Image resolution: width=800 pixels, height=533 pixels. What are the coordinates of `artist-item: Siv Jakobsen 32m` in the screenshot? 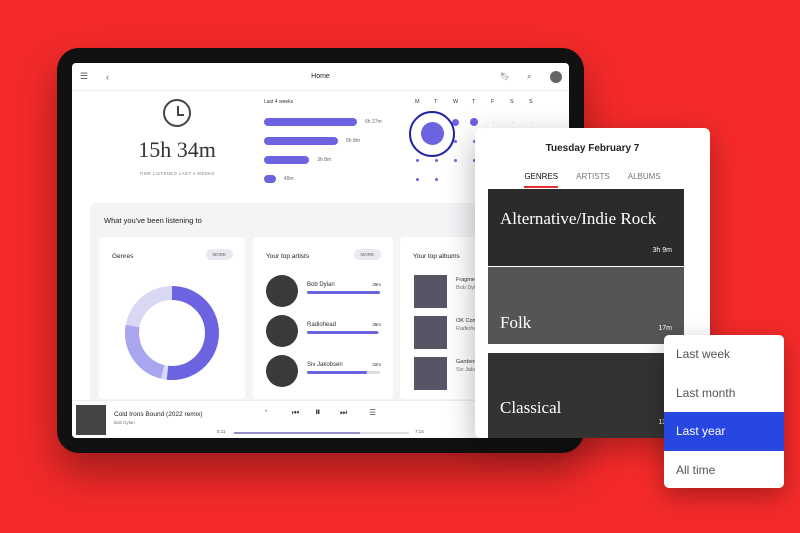 It's located at (323, 372).